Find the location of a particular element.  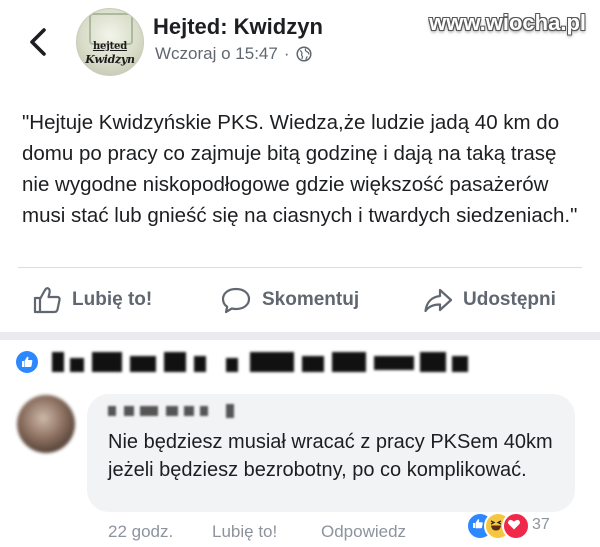

reaction-count: 37 is located at coordinates (541, 524).